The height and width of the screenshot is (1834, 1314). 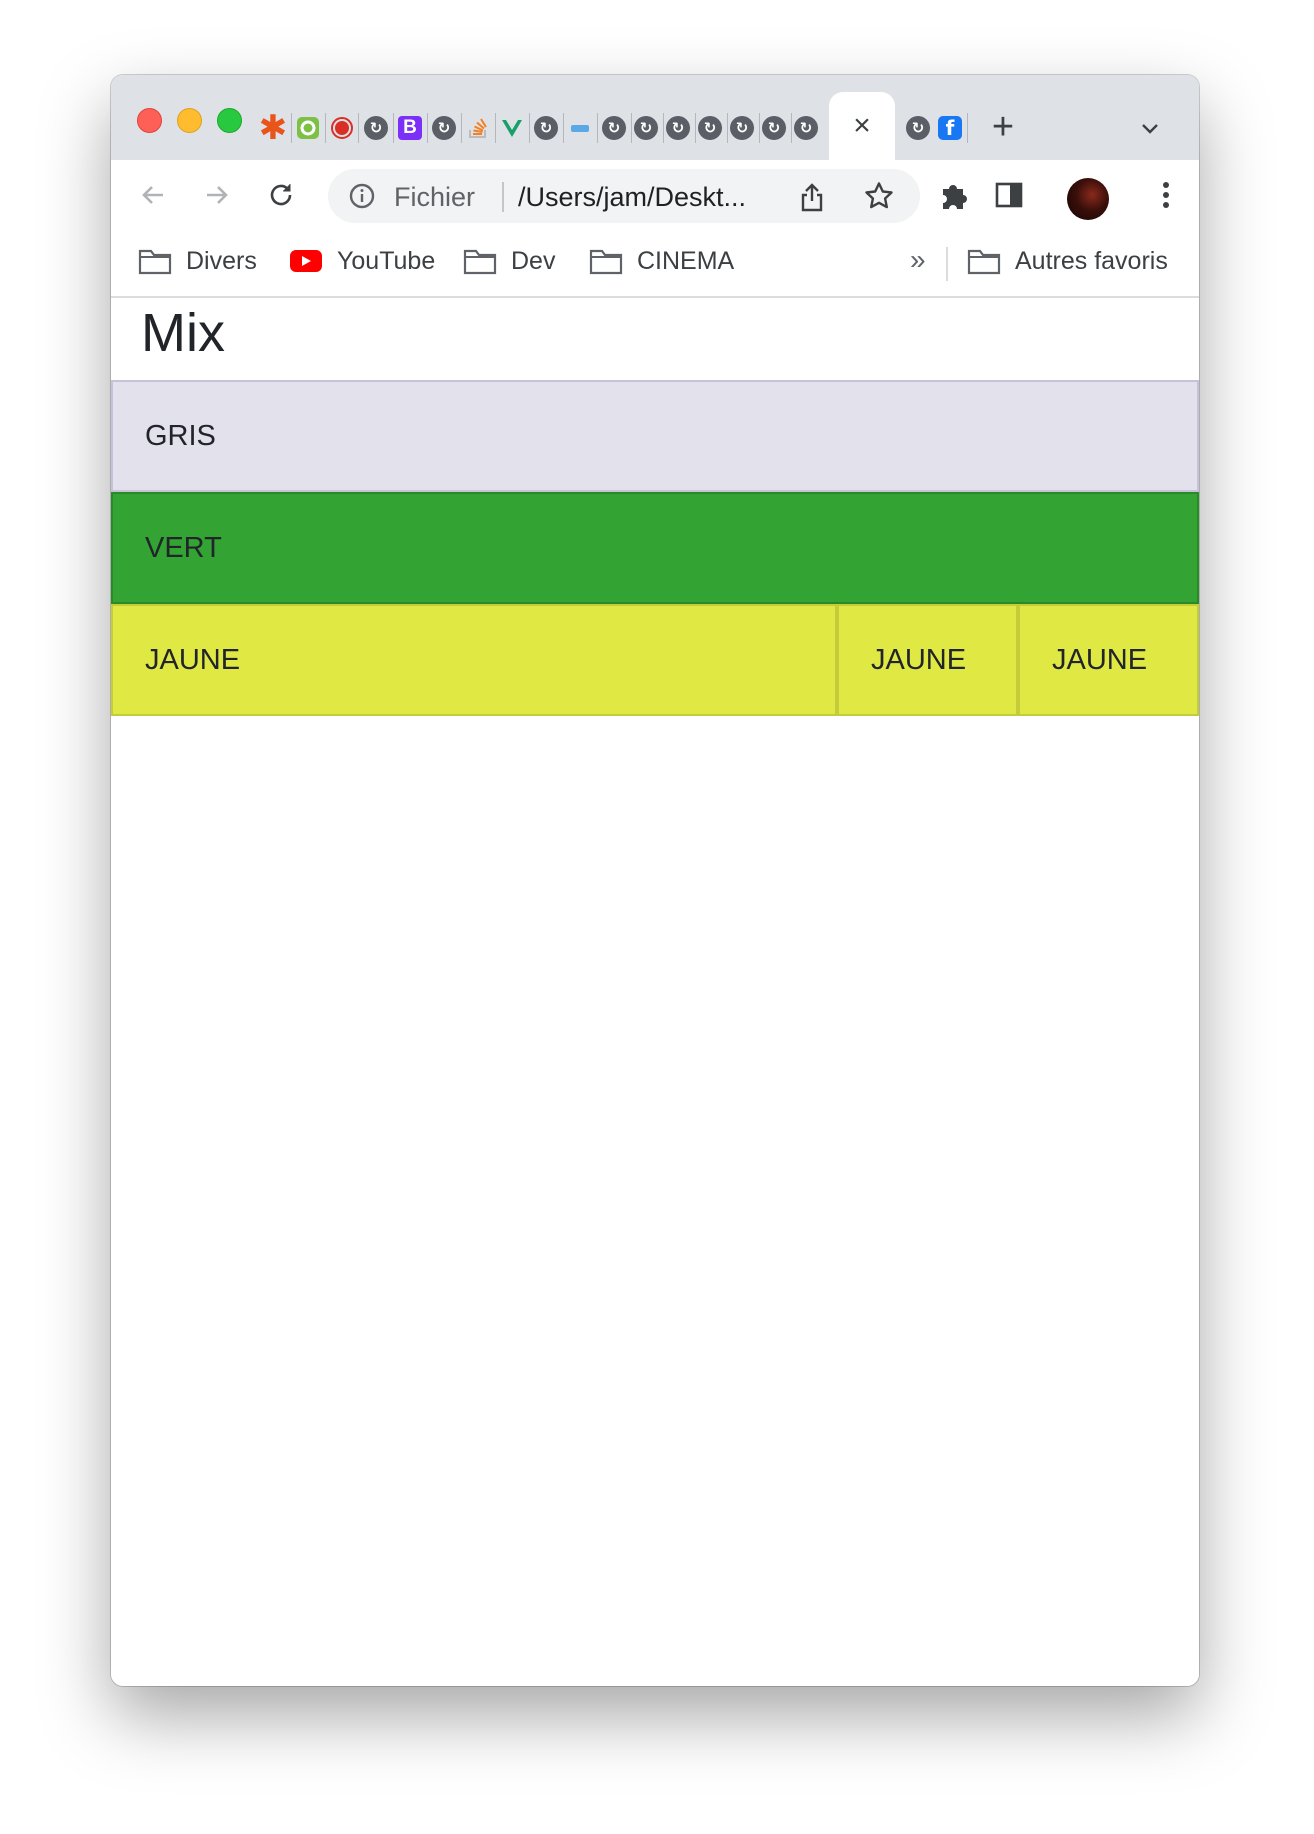 I want to click on bookmark-cinema: CINEMA, so click(x=661, y=261).